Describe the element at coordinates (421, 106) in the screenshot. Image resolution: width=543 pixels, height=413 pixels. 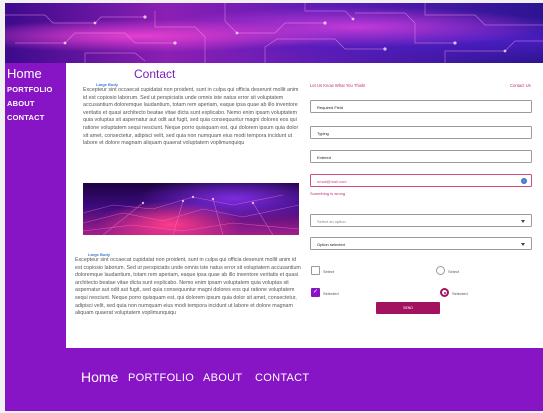
I see `required-field-input: Required Field` at that location.